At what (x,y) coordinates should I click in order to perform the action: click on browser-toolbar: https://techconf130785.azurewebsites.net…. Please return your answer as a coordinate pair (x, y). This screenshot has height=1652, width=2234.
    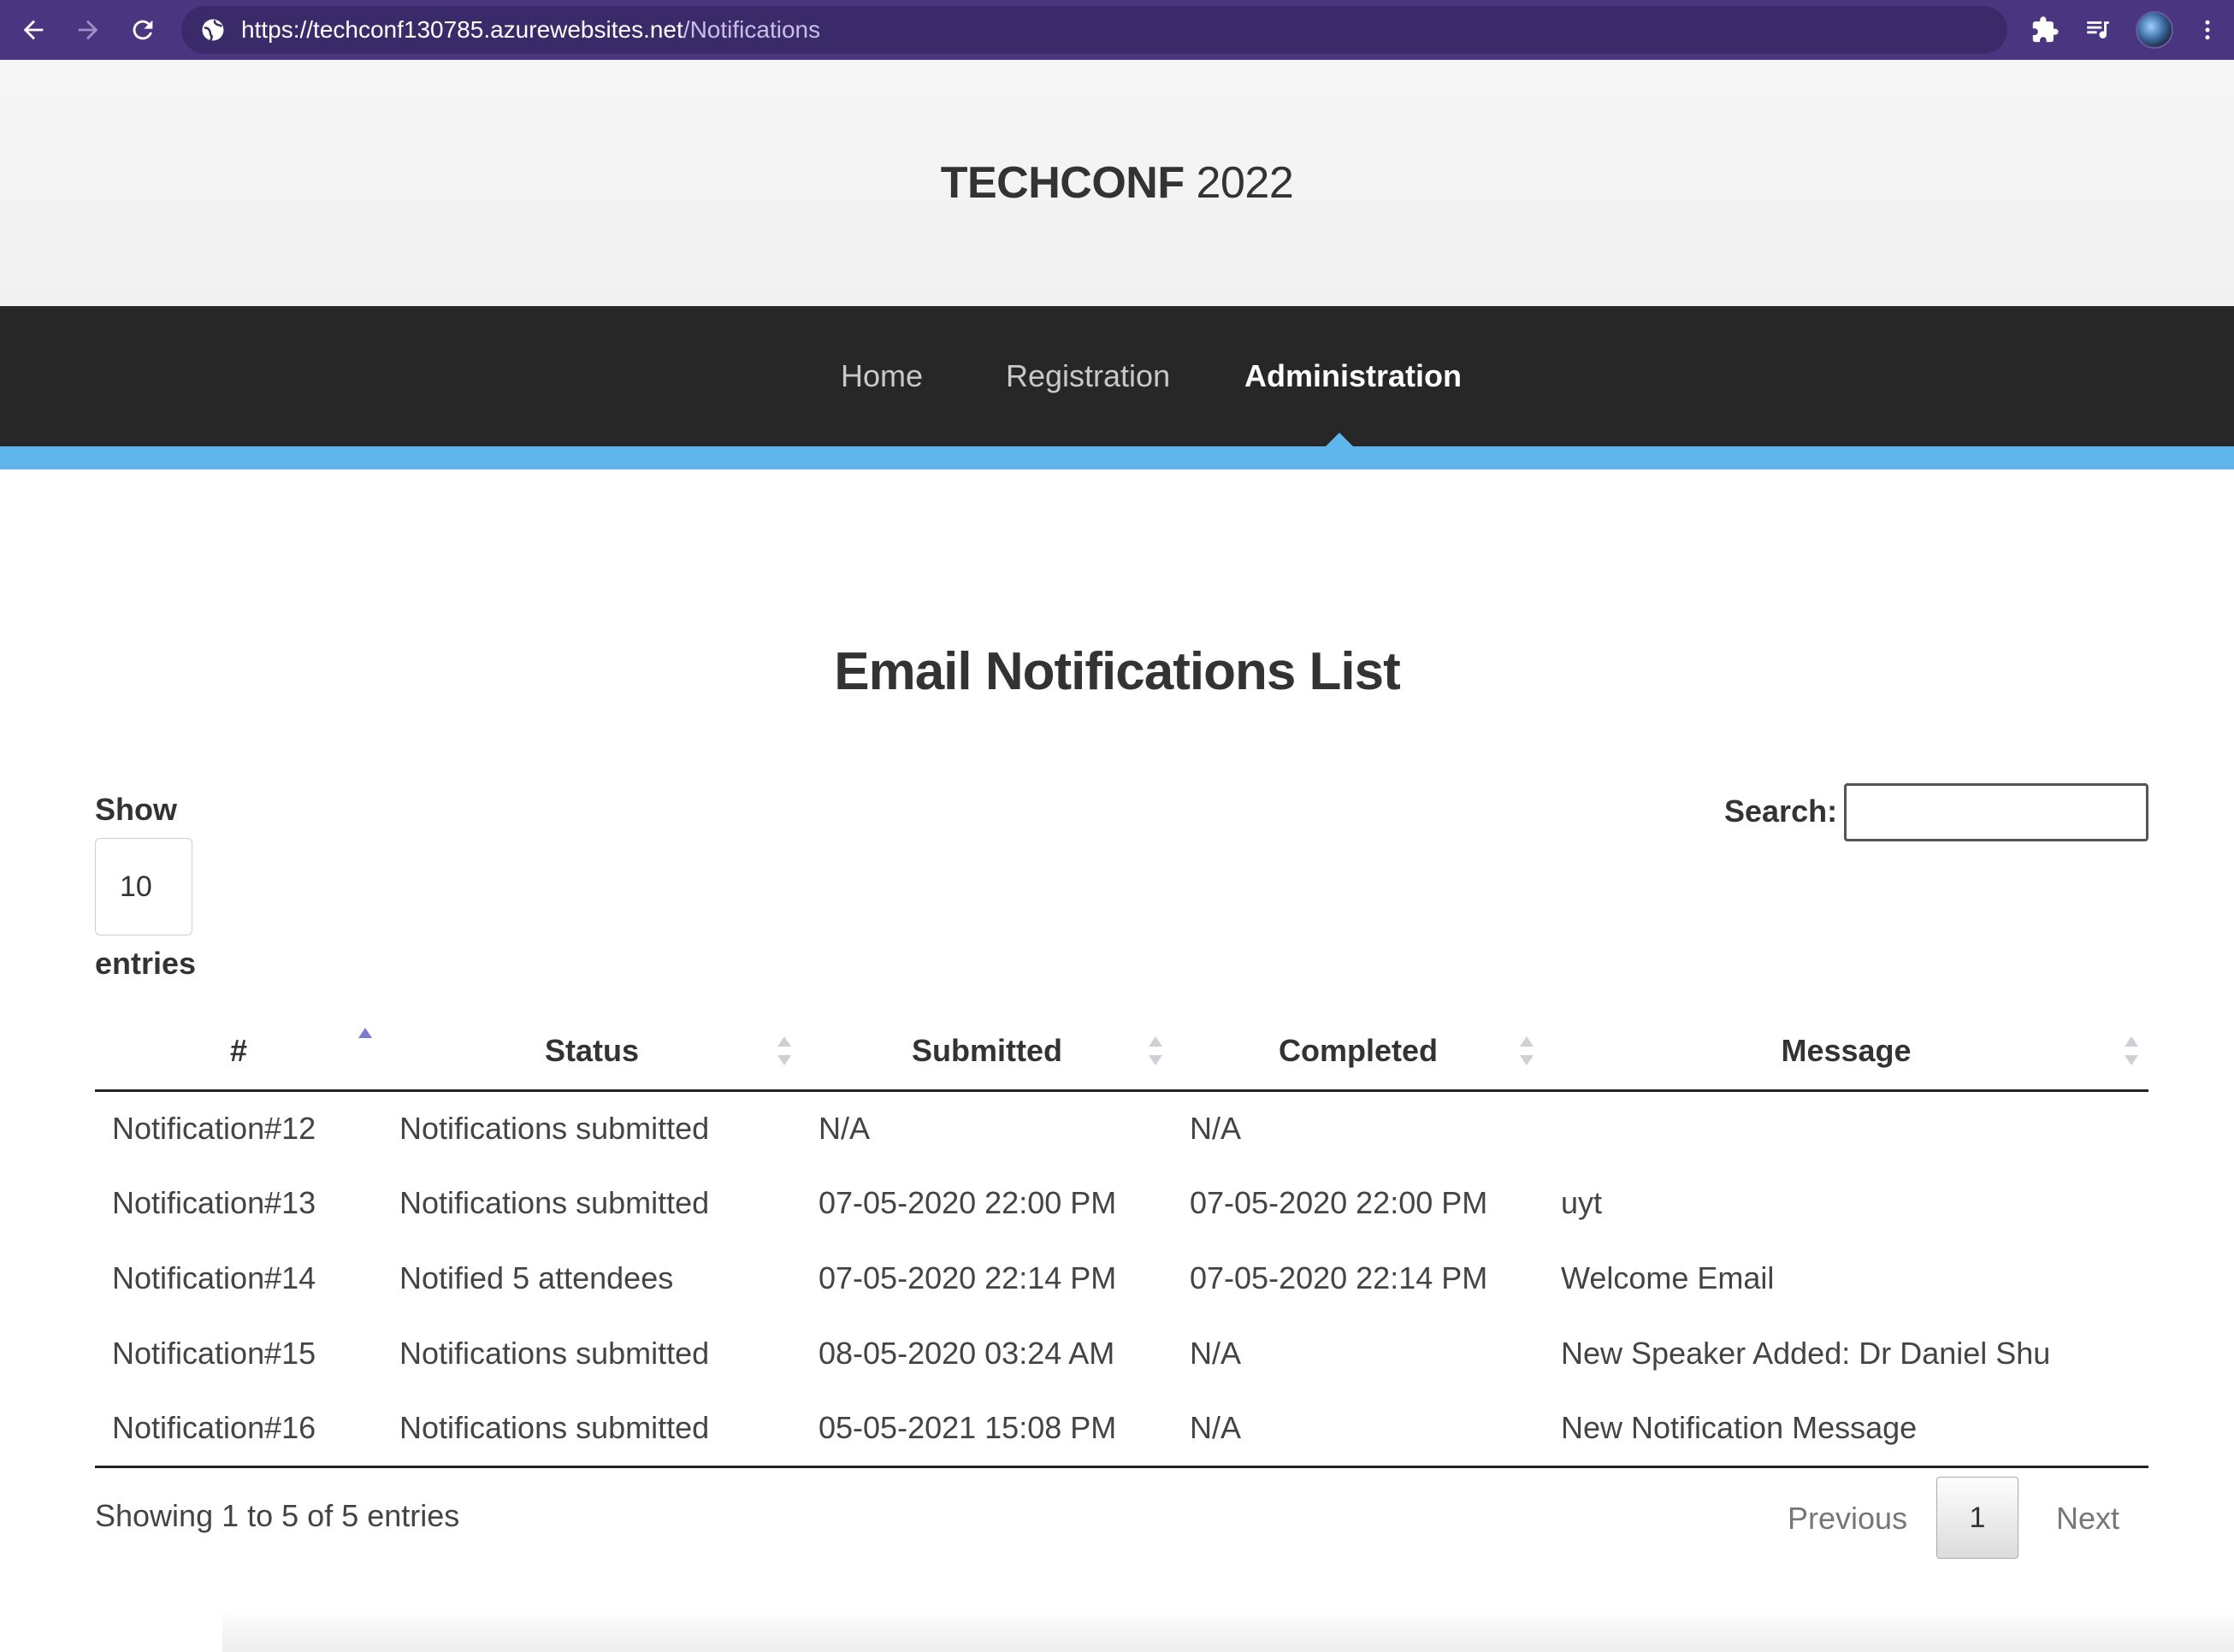
    Looking at the image, I should click on (1117, 30).